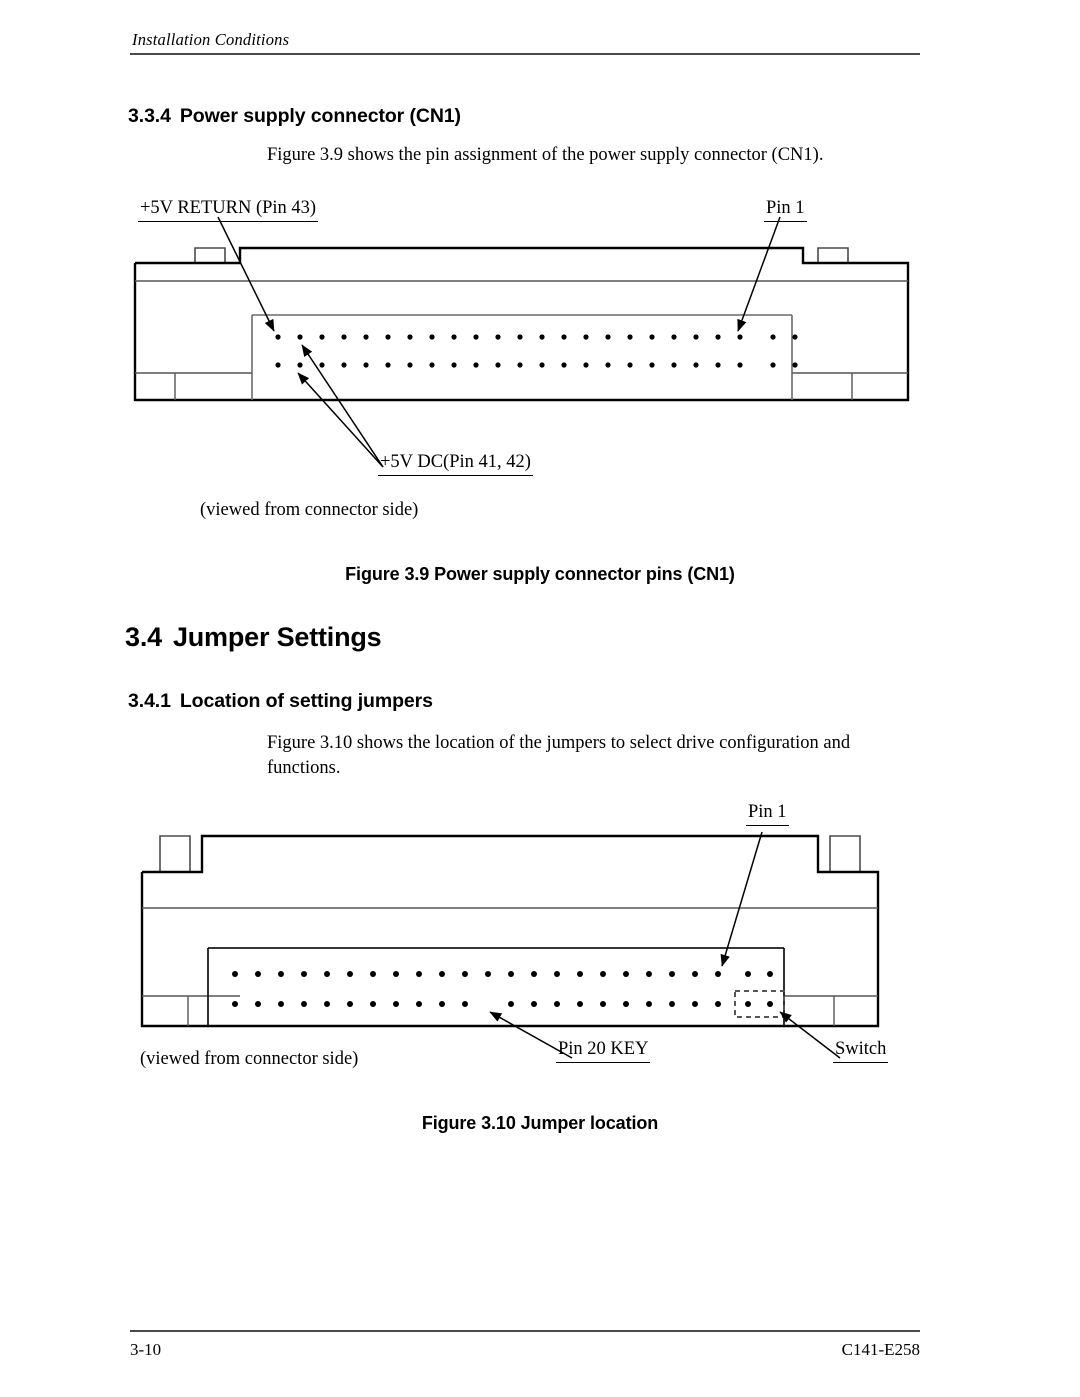 This screenshot has height=1397, width=1080. I want to click on callout-fig310-pin1: Pin 1, so click(767, 814).